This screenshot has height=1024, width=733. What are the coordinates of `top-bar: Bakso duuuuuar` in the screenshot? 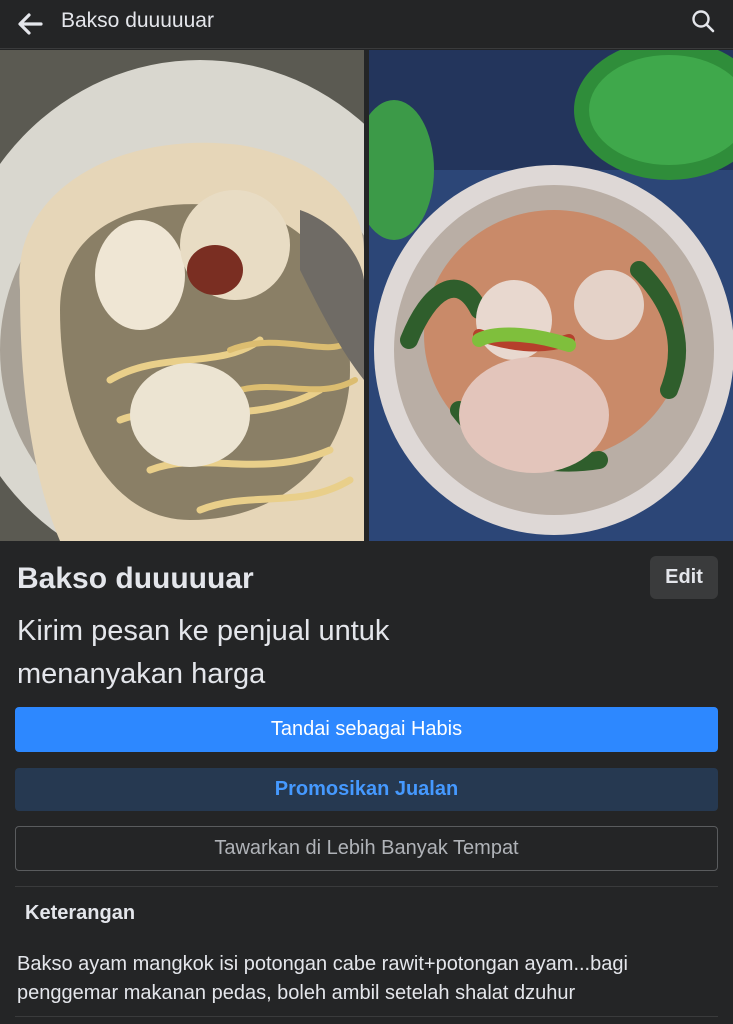 It's located at (366, 24).